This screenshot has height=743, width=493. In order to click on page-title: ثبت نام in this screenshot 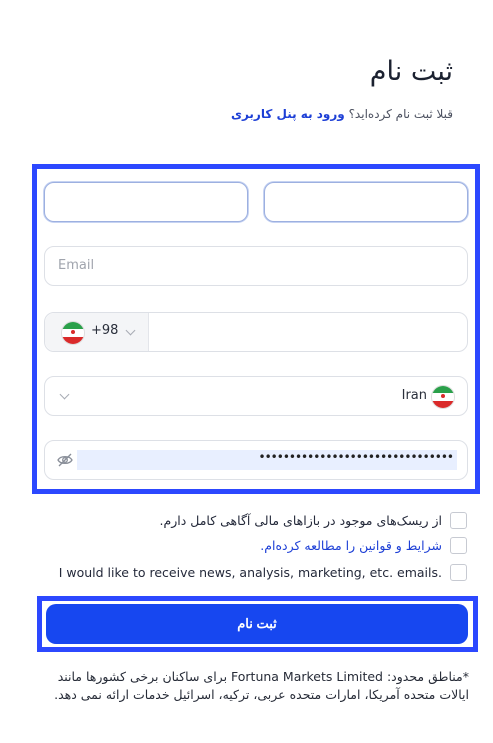, I will do `click(411, 71)`.